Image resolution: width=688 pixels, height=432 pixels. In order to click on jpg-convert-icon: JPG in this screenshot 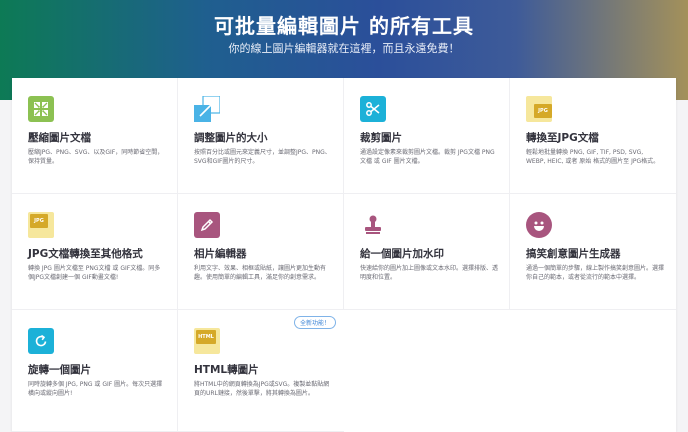, I will do `click(41, 225)`.